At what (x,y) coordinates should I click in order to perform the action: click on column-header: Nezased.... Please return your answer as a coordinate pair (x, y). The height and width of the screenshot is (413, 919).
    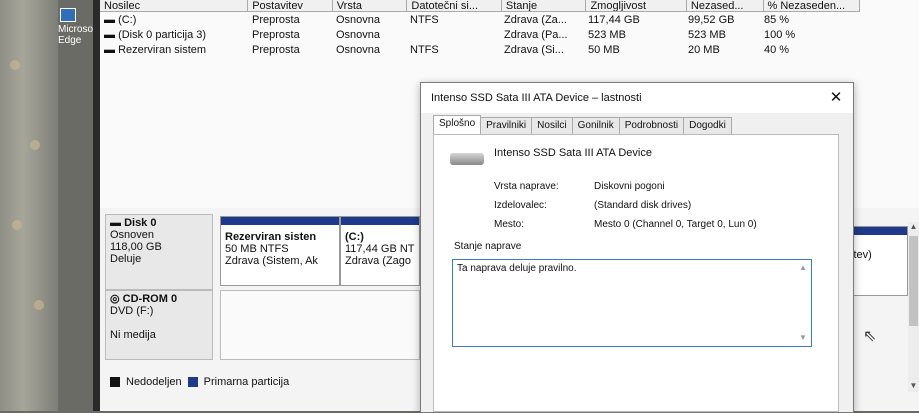
    Looking at the image, I should click on (725, 6).